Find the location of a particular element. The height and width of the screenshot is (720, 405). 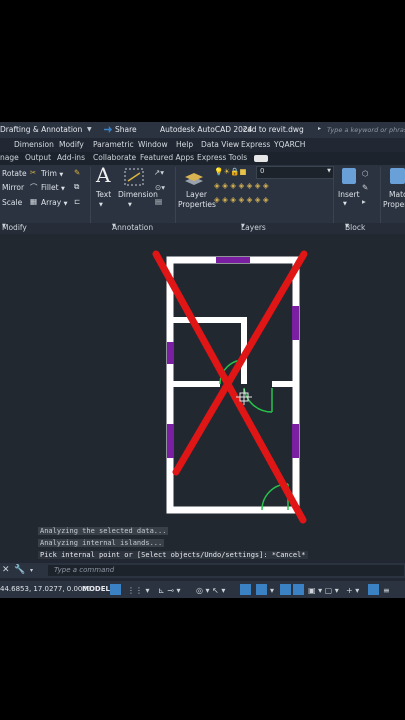

dimension-label: Dimension is located at coordinates (138, 194).